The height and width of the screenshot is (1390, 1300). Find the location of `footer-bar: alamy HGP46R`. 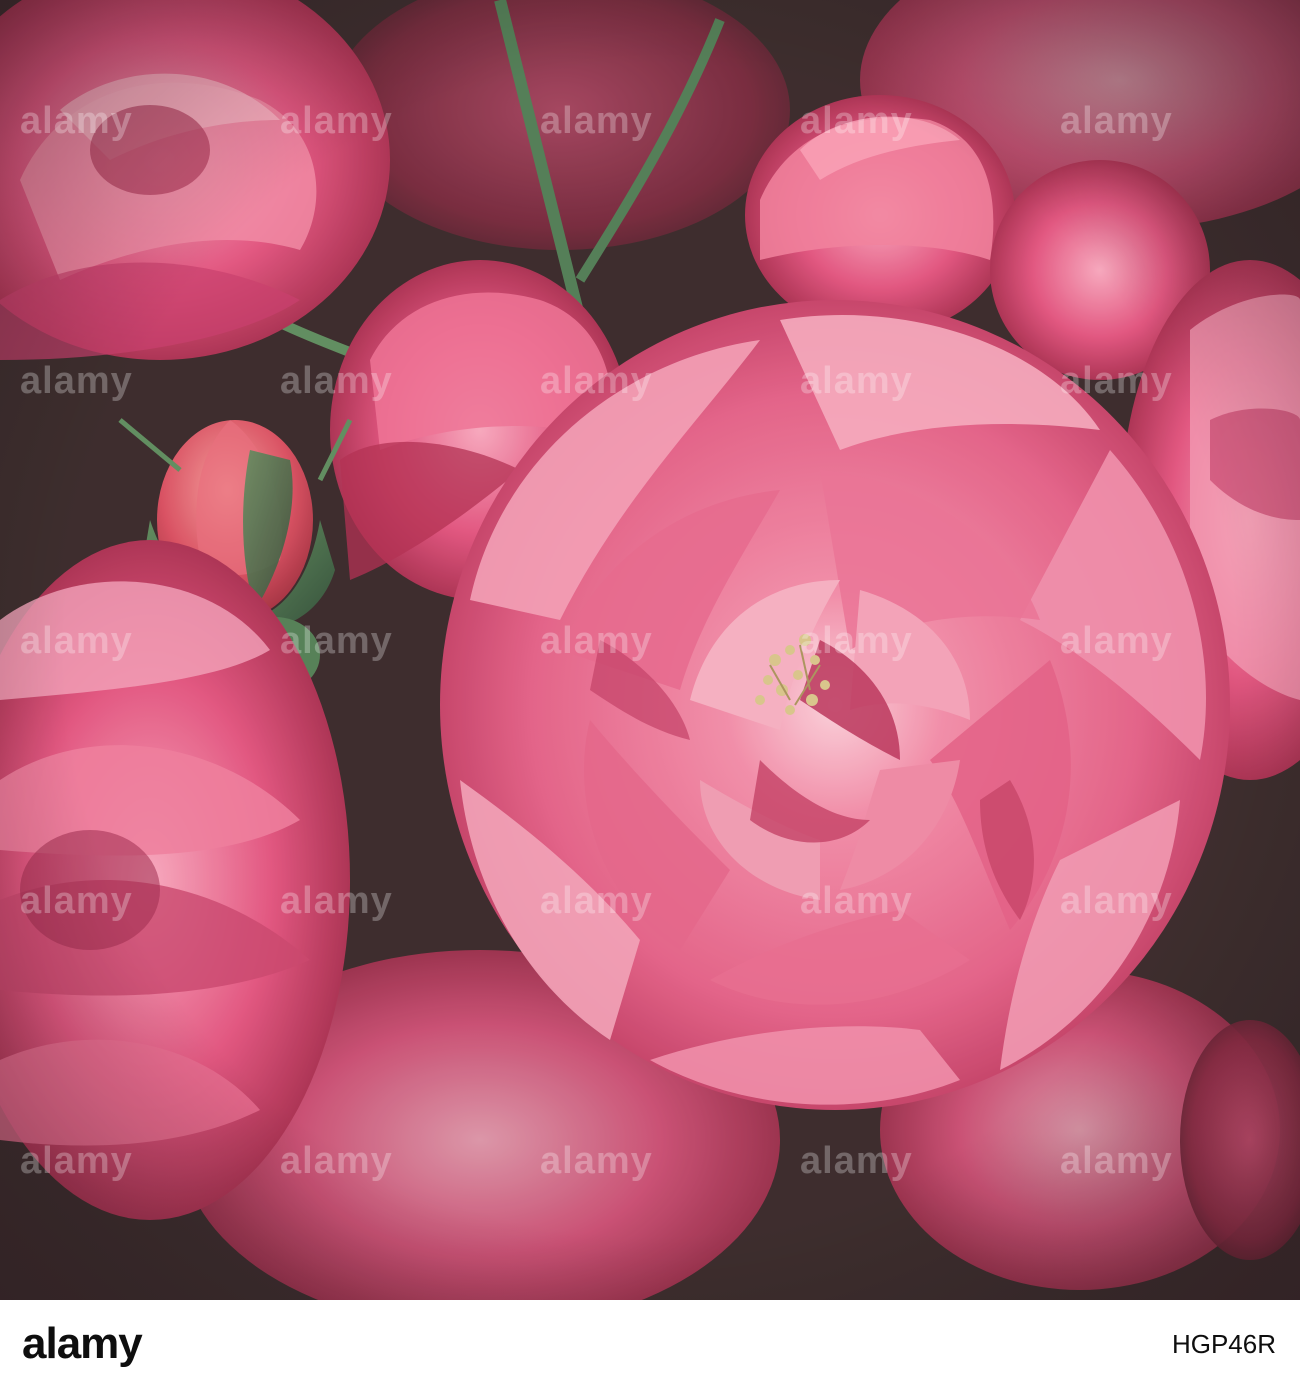

footer-bar: alamy HGP46R is located at coordinates (650, 1345).